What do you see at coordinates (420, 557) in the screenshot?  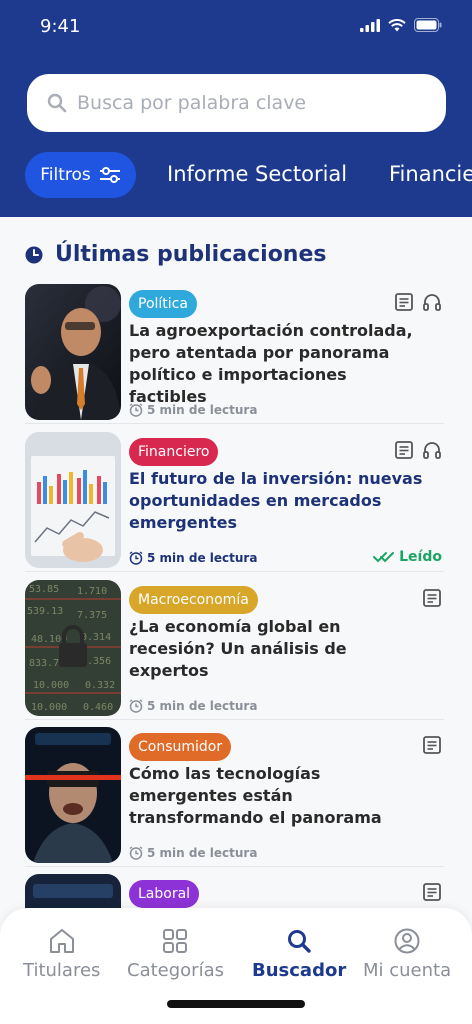 I see `read-status-label: Leído` at bounding box center [420, 557].